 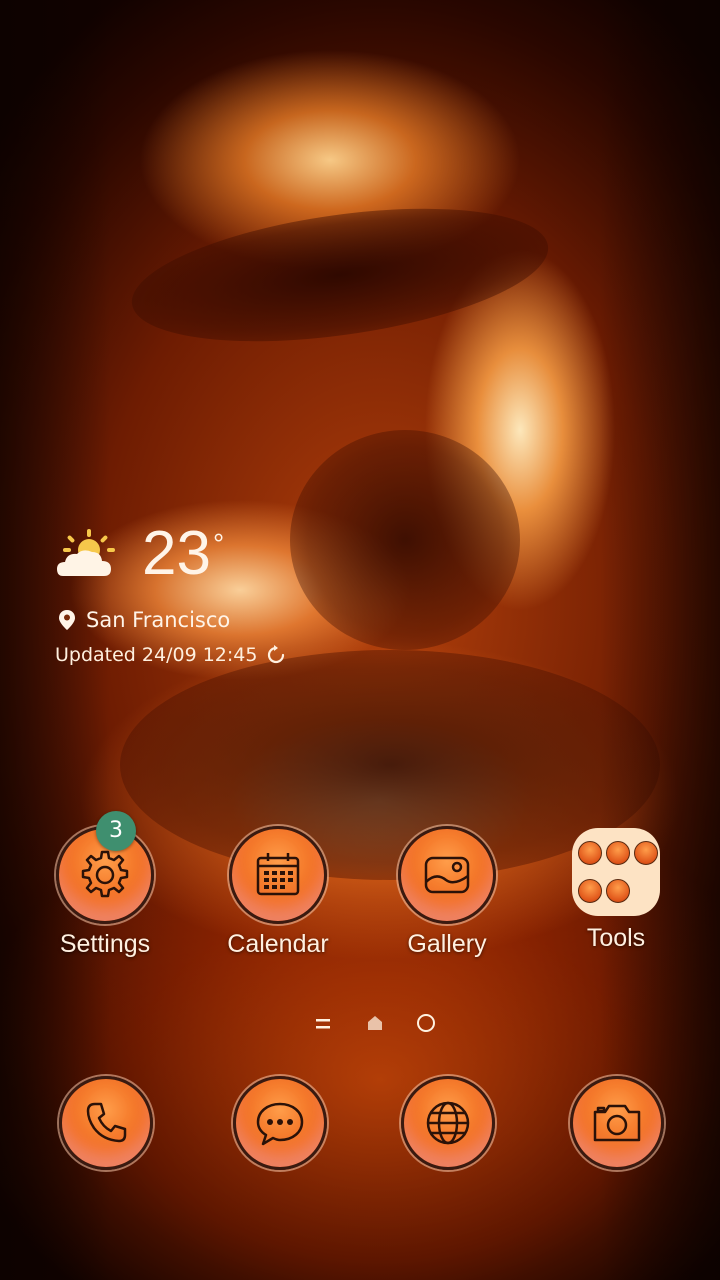 I want to click on dock-camera, so click(x=617, y=1126).